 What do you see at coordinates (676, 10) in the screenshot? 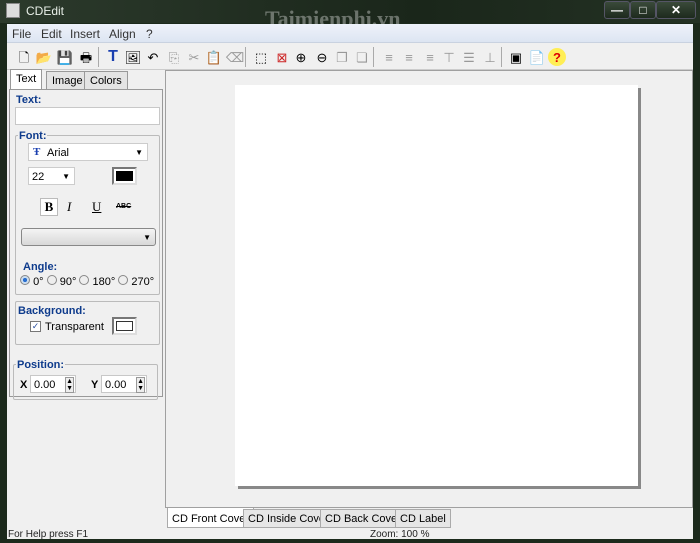
I see `close-button: ✕` at bounding box center [676, 10].